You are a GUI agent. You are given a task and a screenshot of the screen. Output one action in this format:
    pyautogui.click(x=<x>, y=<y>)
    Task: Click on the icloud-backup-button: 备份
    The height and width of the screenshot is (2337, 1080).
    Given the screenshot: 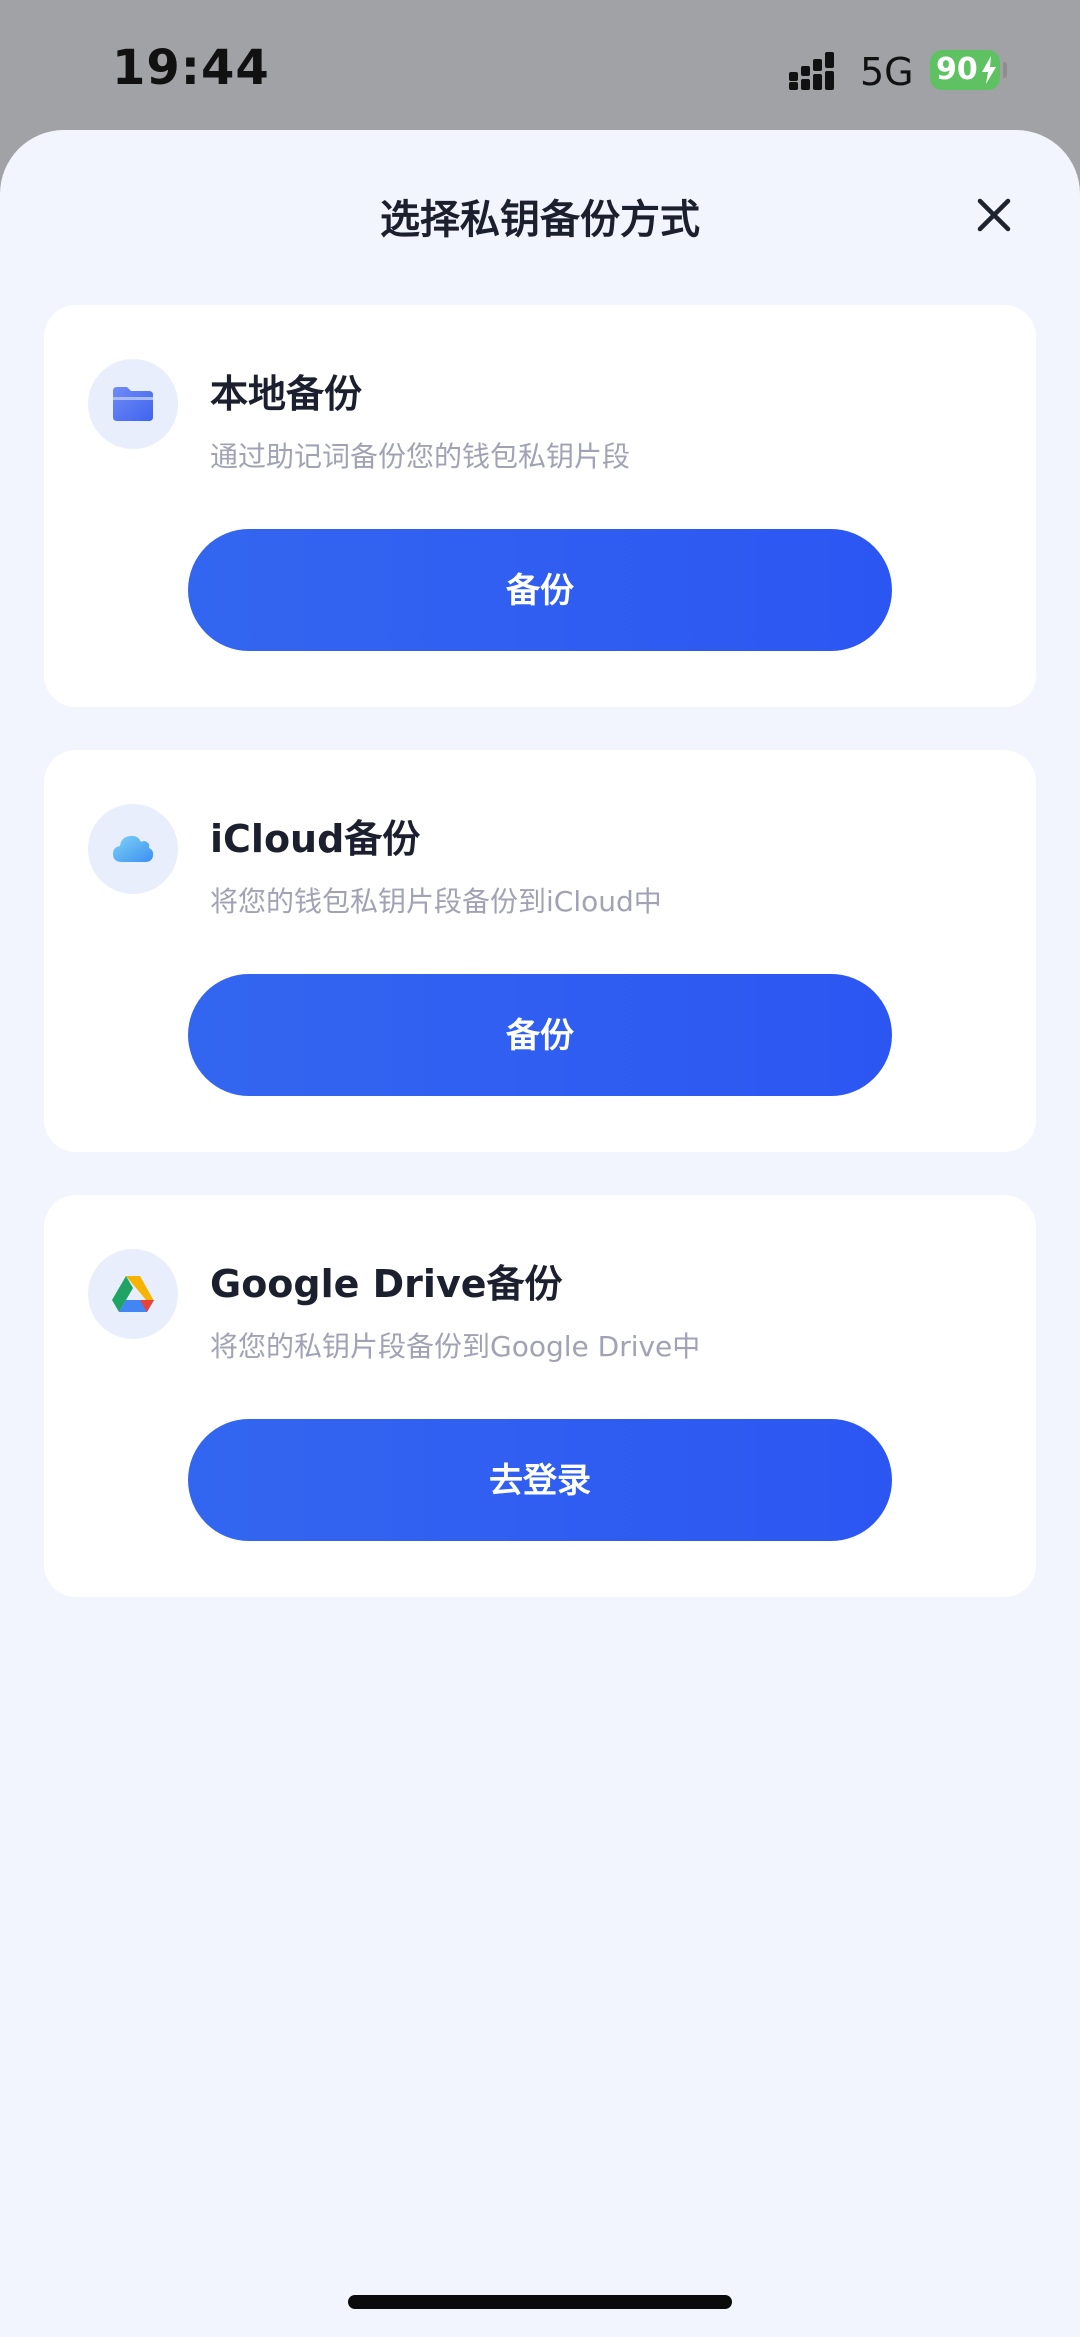 What is the action you would take?
    pyautogui.click(x=540, y=1035)
    